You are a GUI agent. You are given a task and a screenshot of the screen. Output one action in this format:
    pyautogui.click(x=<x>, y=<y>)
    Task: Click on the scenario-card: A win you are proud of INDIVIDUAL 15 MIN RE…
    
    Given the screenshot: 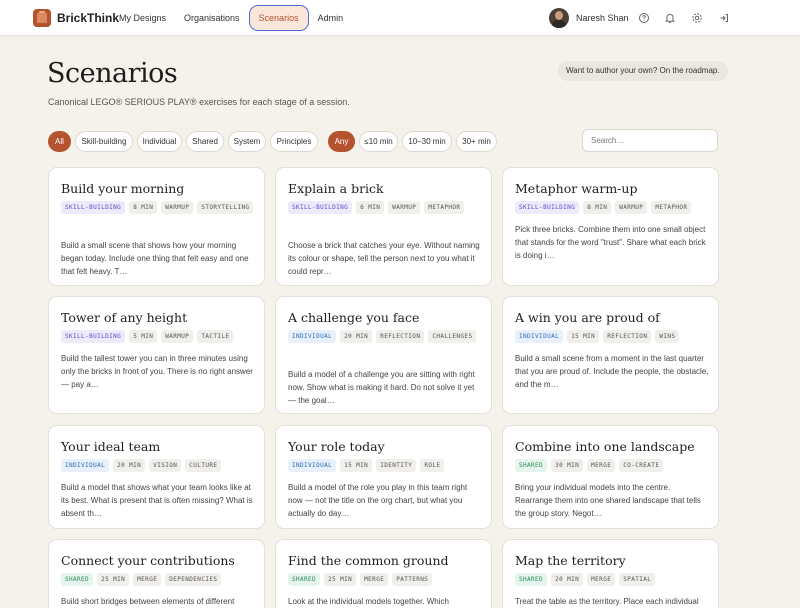 What is the action you would take?
    pyautogui.click(x=610, y=355)
    